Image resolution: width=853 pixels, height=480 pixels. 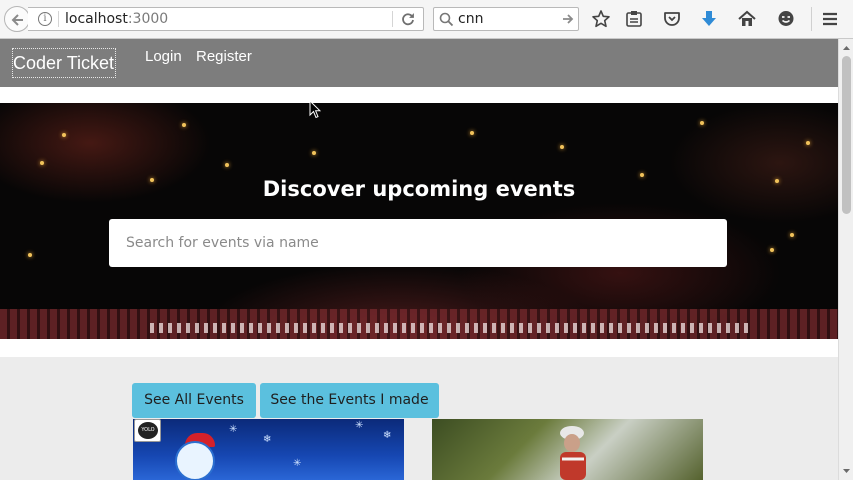 What do you see at coordinates (148, 19) in the screenshot?
I see `url-port: :3000` at bounding box center [148, 19].